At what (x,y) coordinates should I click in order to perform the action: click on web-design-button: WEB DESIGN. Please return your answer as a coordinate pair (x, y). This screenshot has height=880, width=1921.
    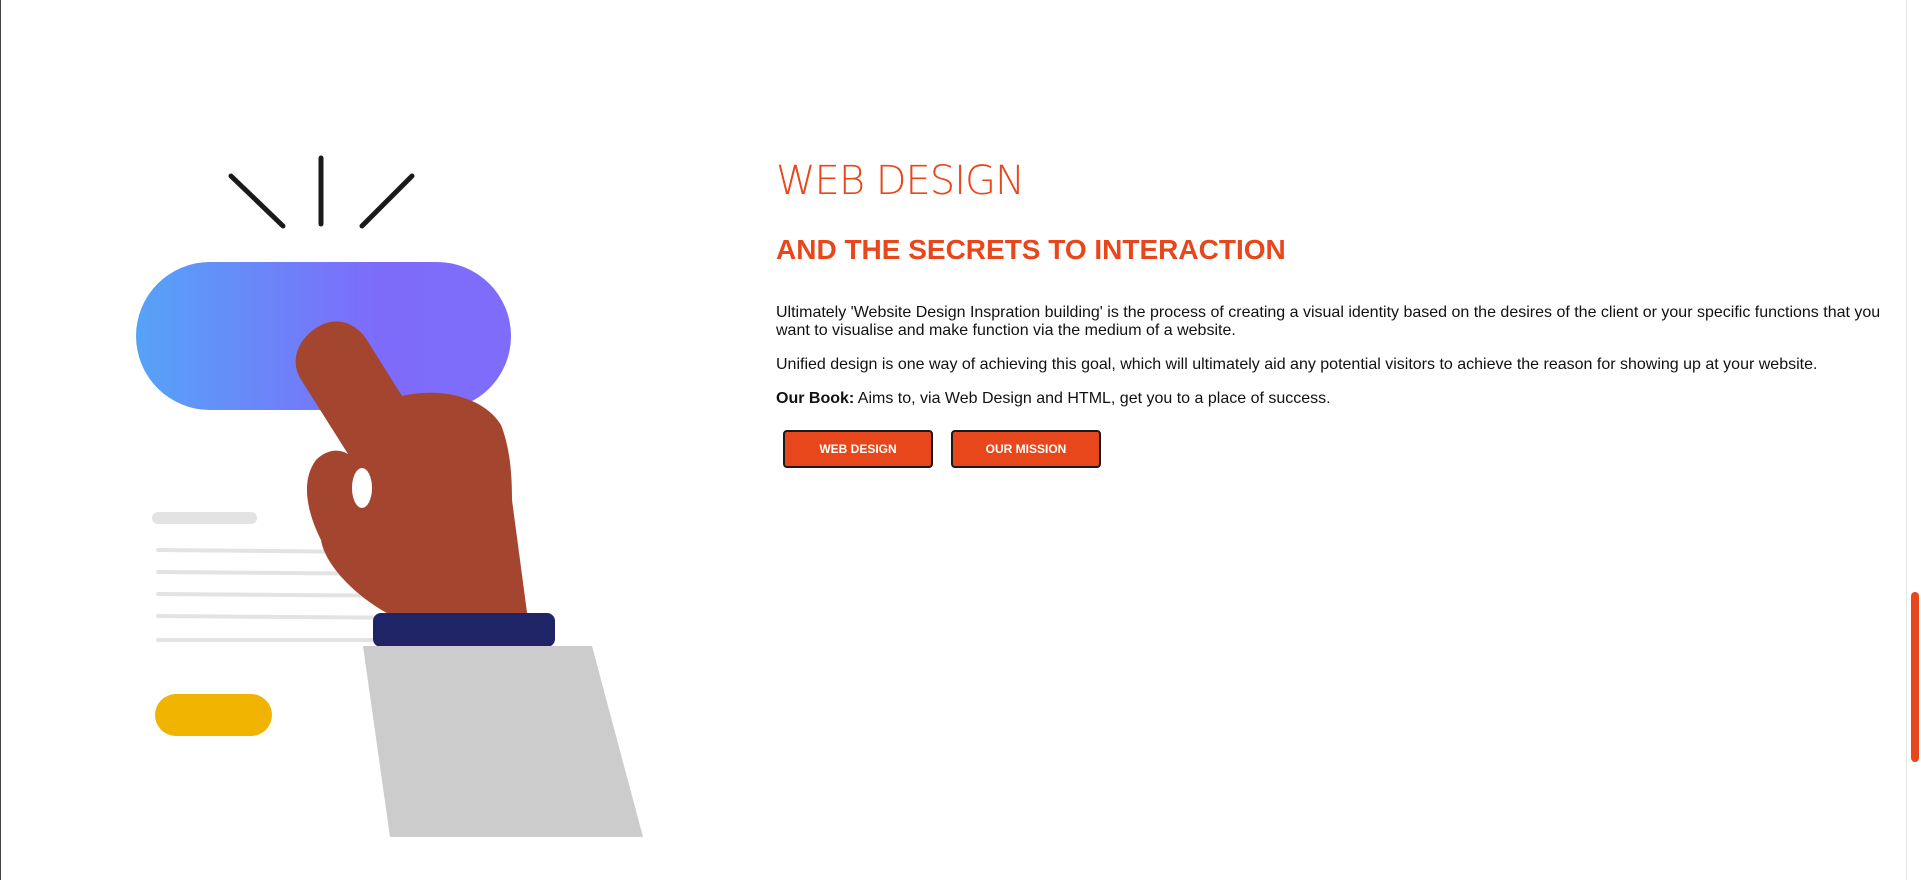
    Looking at the image, I should click on (858, 449).